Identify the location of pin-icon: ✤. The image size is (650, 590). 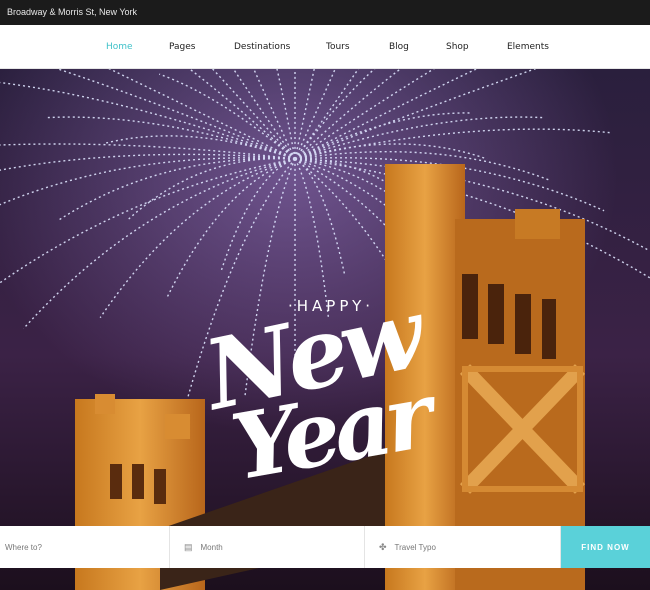
(383, 546).